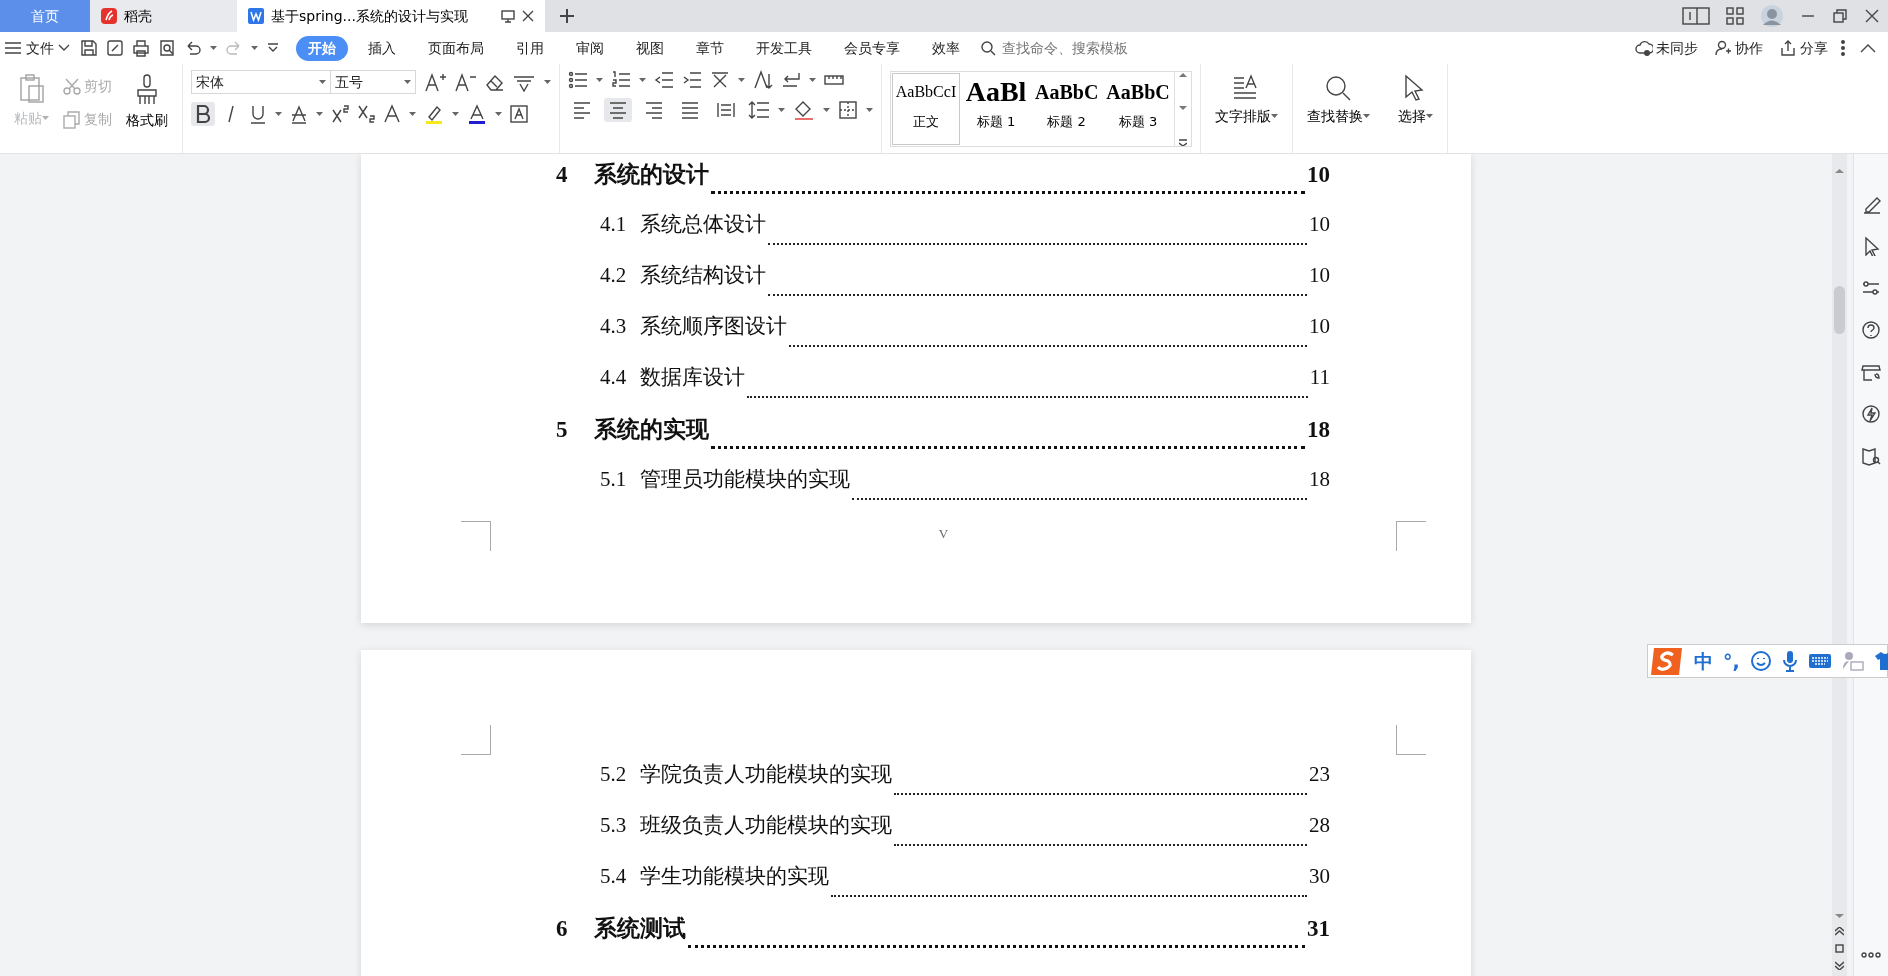 This screenshot has height=976, width=1888. Describe the element at coordinates (1871, 955) in the screenshot. I see `more-icon` at that location.